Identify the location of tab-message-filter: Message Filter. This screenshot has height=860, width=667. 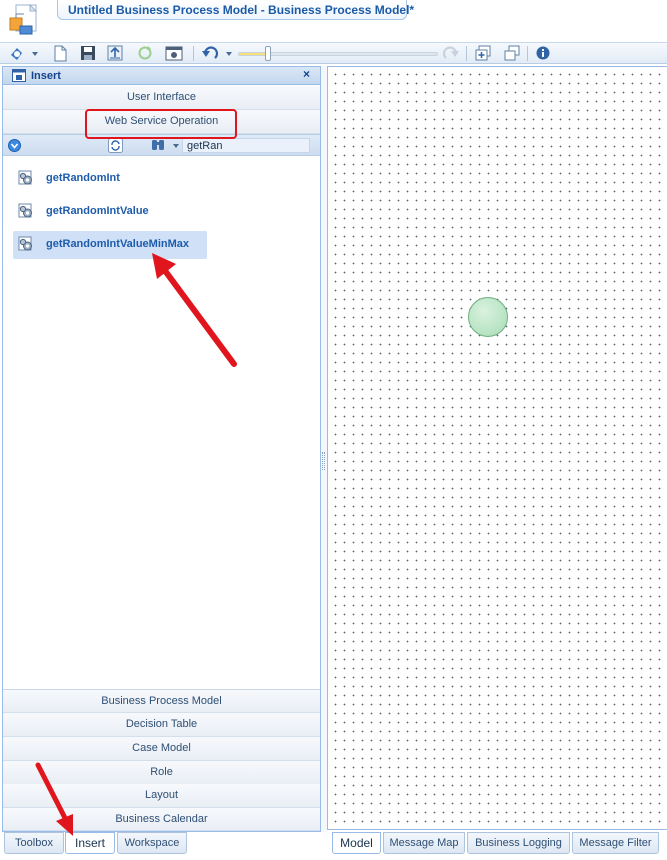
(615, 843).